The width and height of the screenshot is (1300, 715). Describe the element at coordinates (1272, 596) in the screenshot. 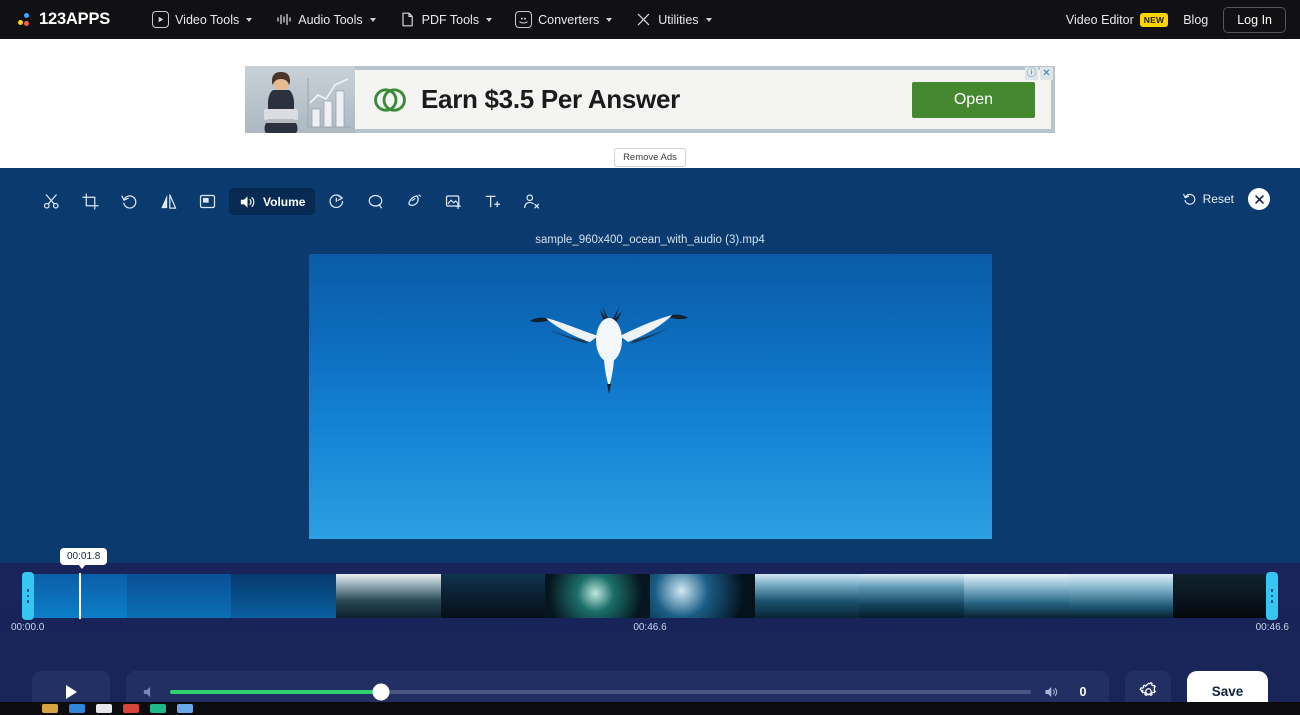

I see `timeline-trim-handle-right` at that location.